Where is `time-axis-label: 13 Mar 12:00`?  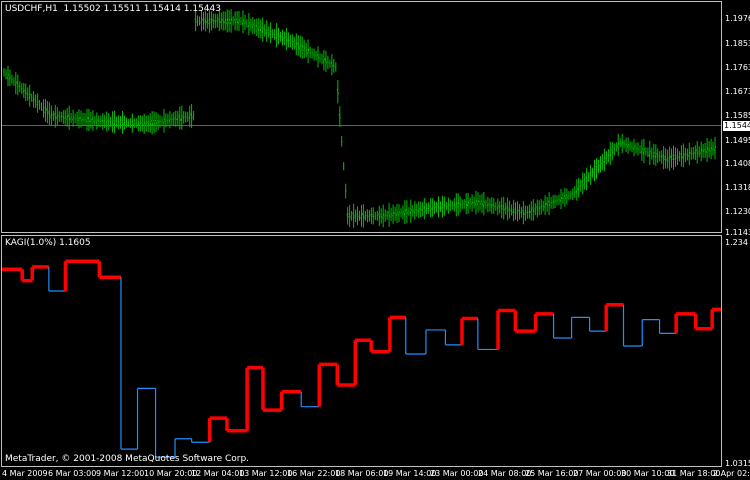
time-axis-label: 13 Mar 12:00 is located at coordinates (266, 473).